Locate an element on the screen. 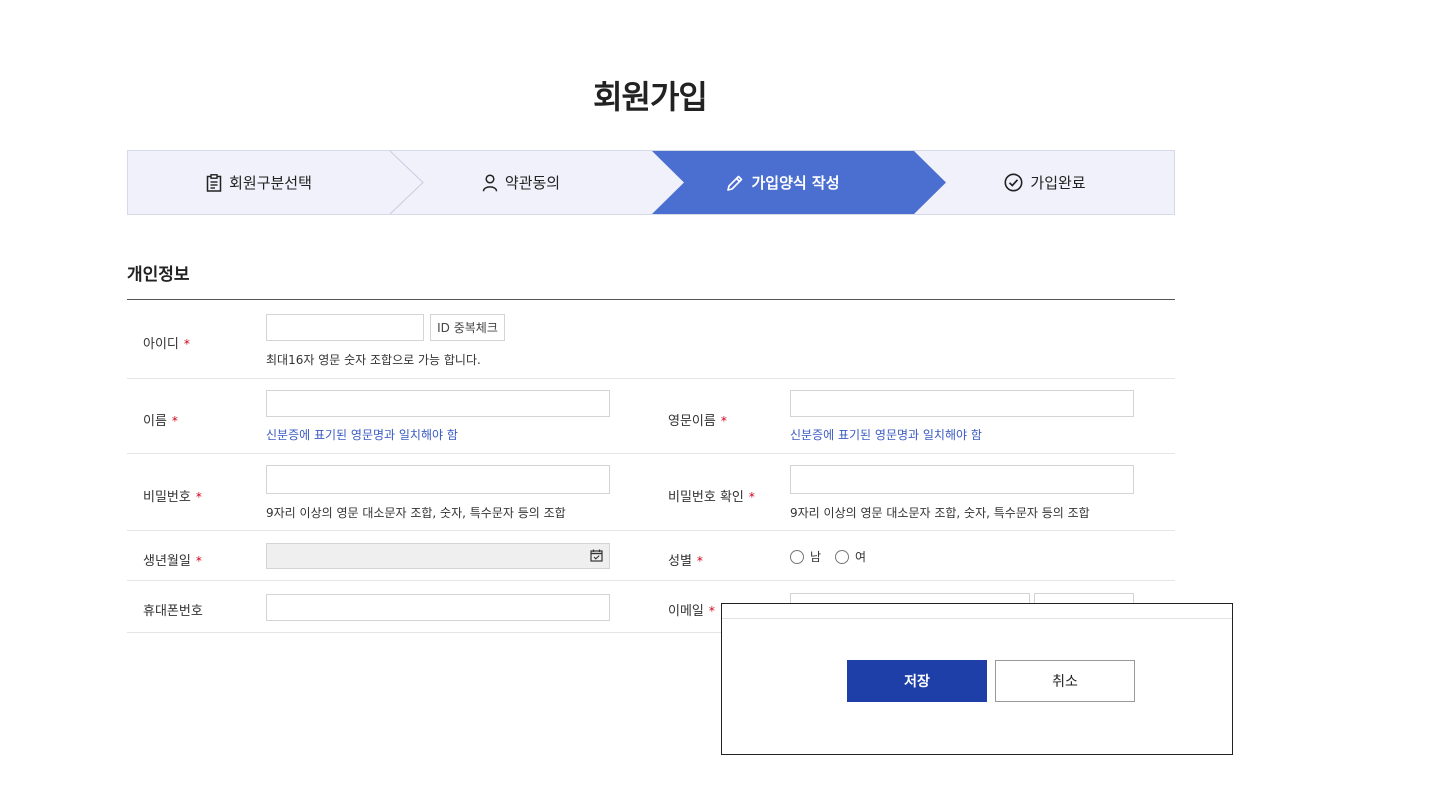 This screenshot has width=1440, height=810. gender-male-label: 남 is located at coordinates (816, 557).